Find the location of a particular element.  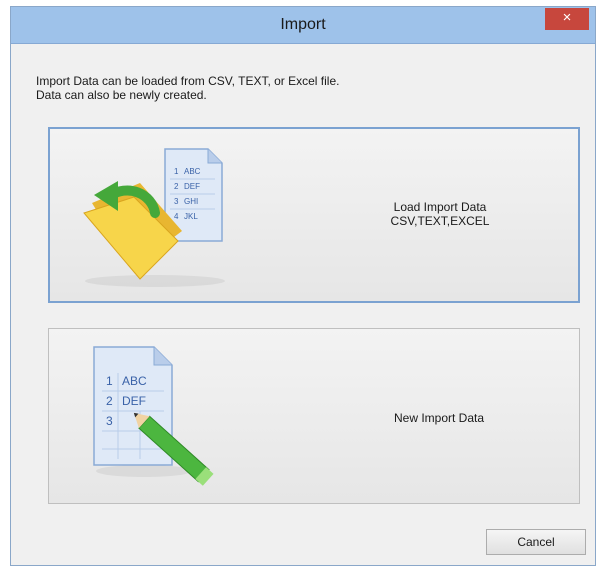

doc-row-3-text: GHI is located at coordinates (191, 201).